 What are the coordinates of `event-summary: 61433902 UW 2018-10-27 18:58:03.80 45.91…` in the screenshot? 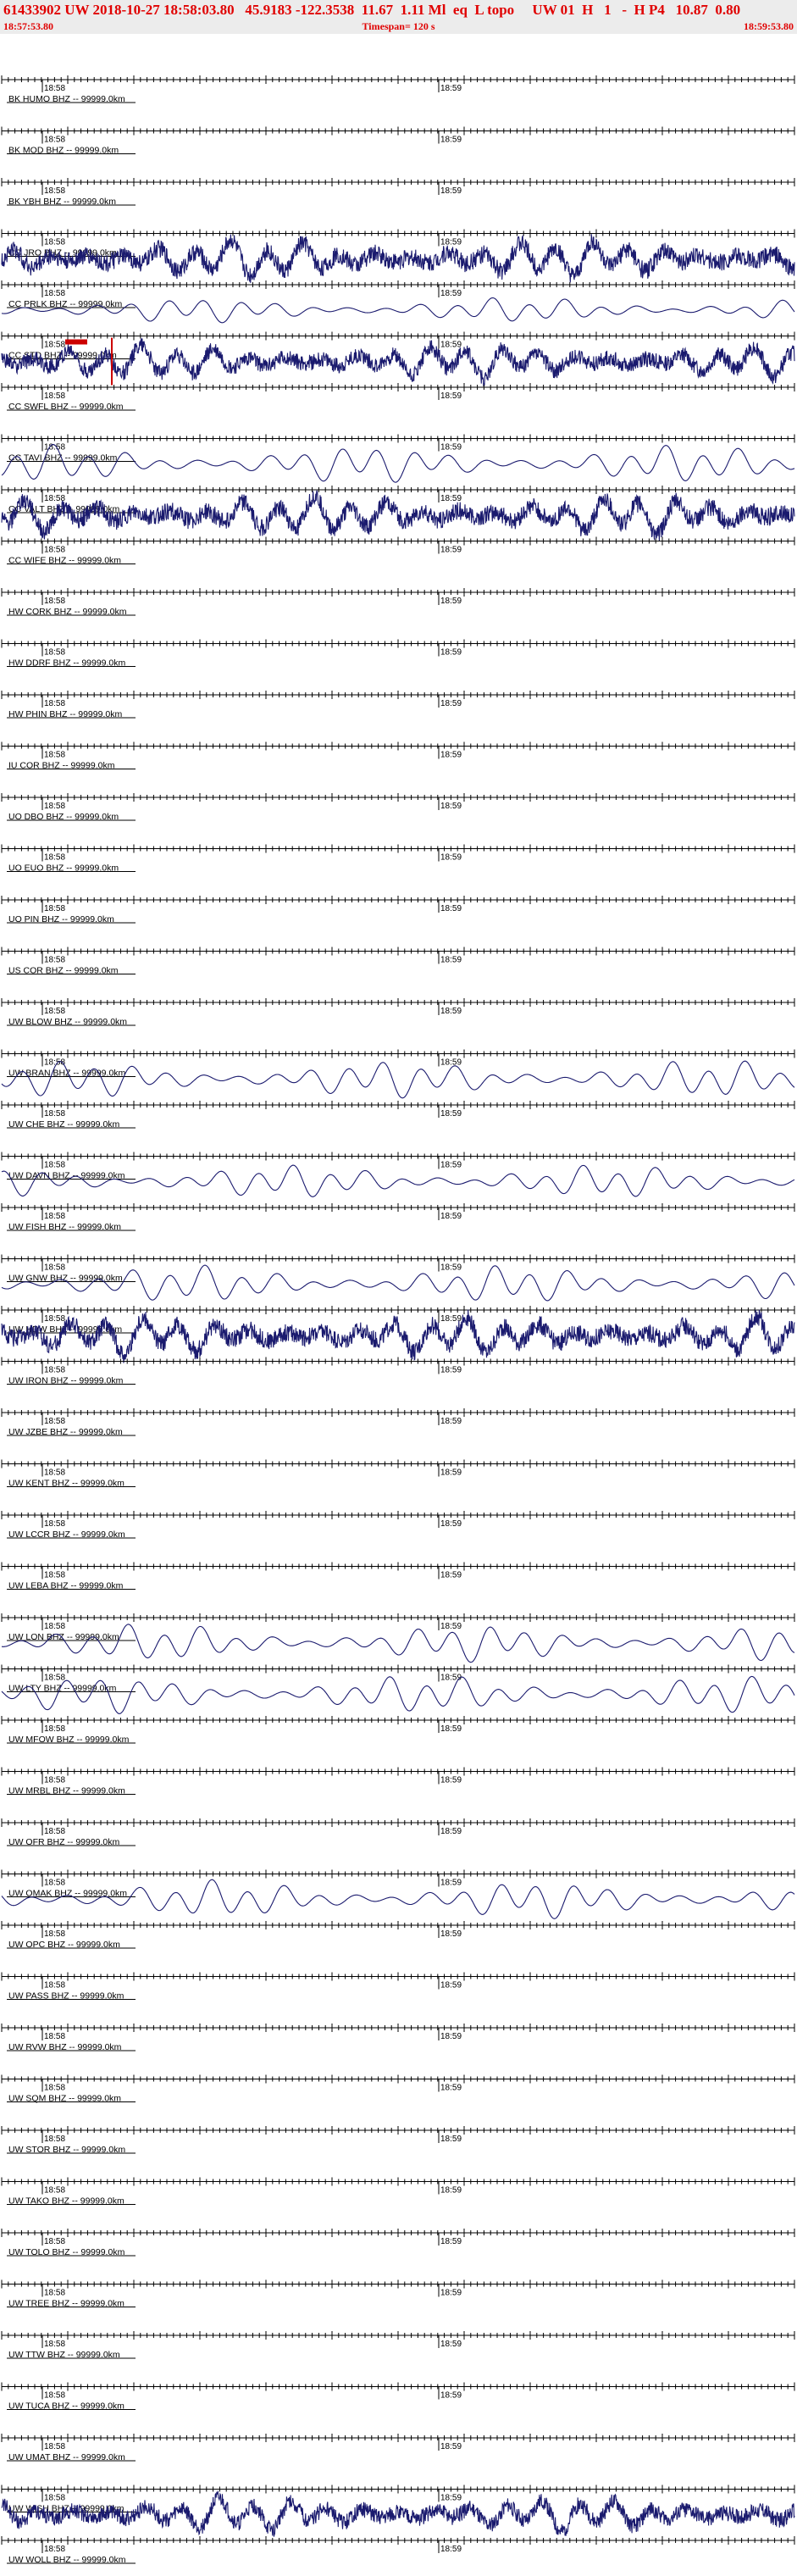 It's located at (372, 10).